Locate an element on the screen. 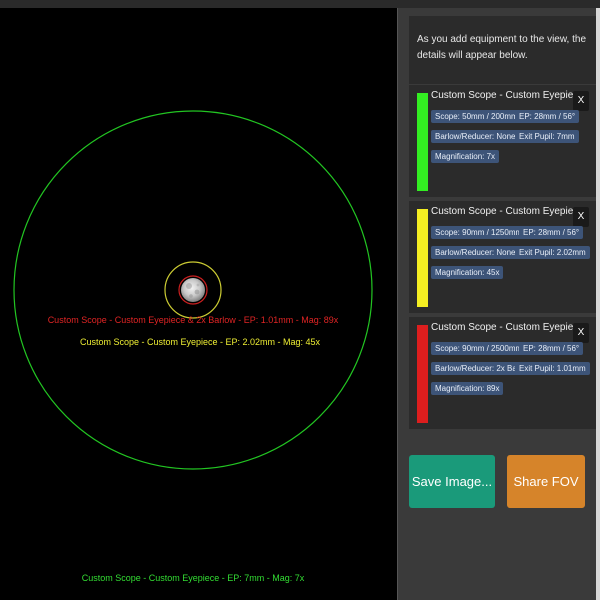  magnification-tag: Magnification: 45x is located at coordinates (467, 272).